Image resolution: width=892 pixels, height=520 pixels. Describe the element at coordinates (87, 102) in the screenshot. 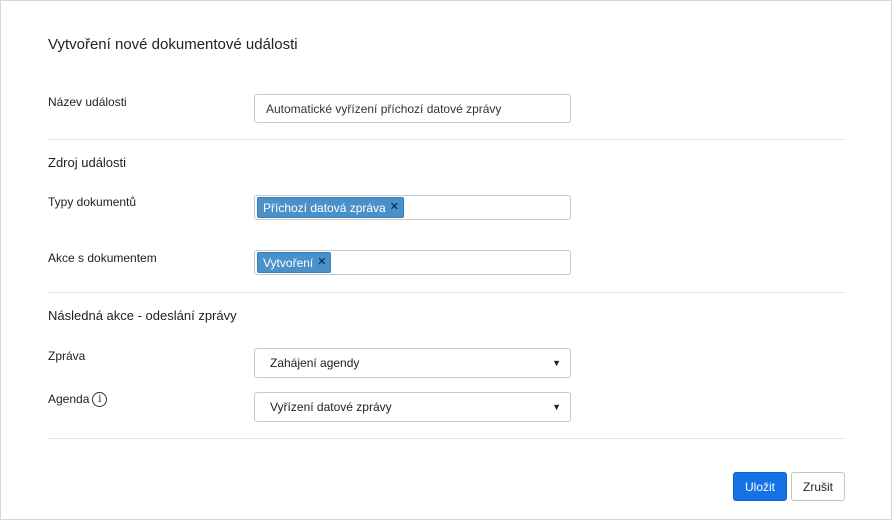

I see `event-name-label: Název události` at that location.